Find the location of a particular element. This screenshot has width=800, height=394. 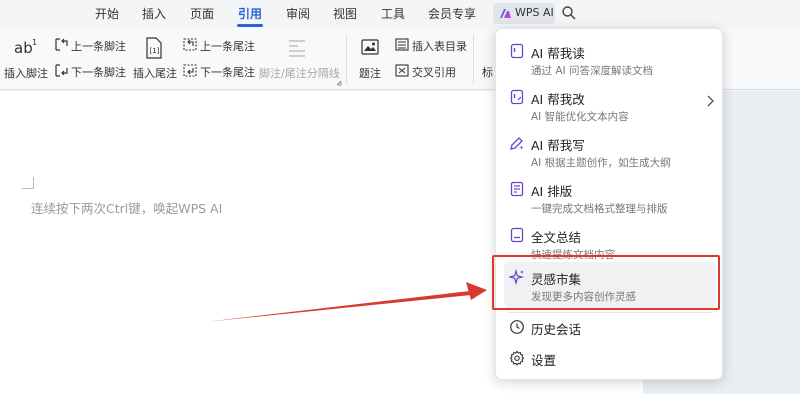

tab-page: 页面 is located at coordinates (202, 14).